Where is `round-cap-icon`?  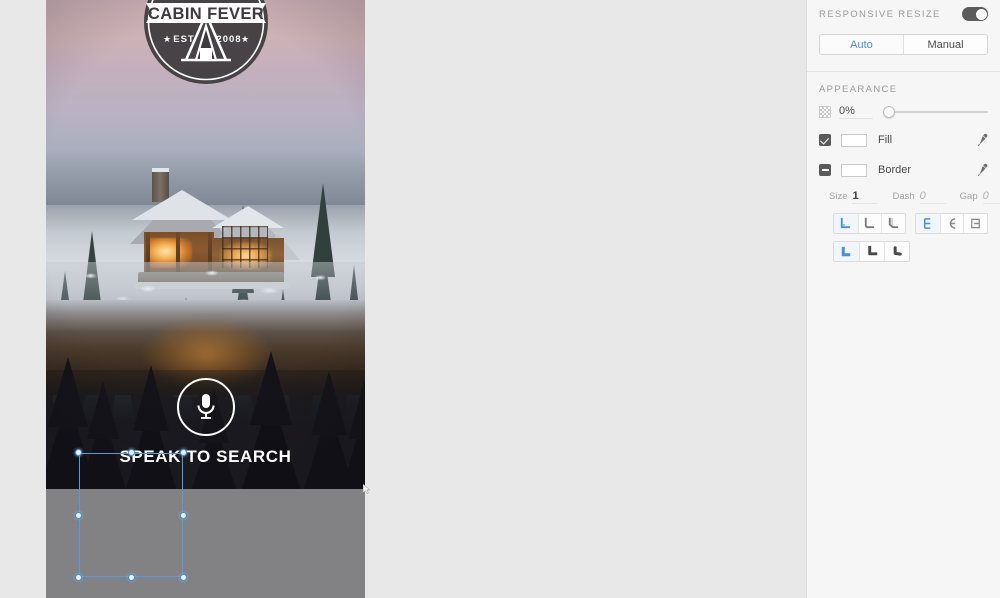 round-cap-icon is located at coordinates (897, 251).